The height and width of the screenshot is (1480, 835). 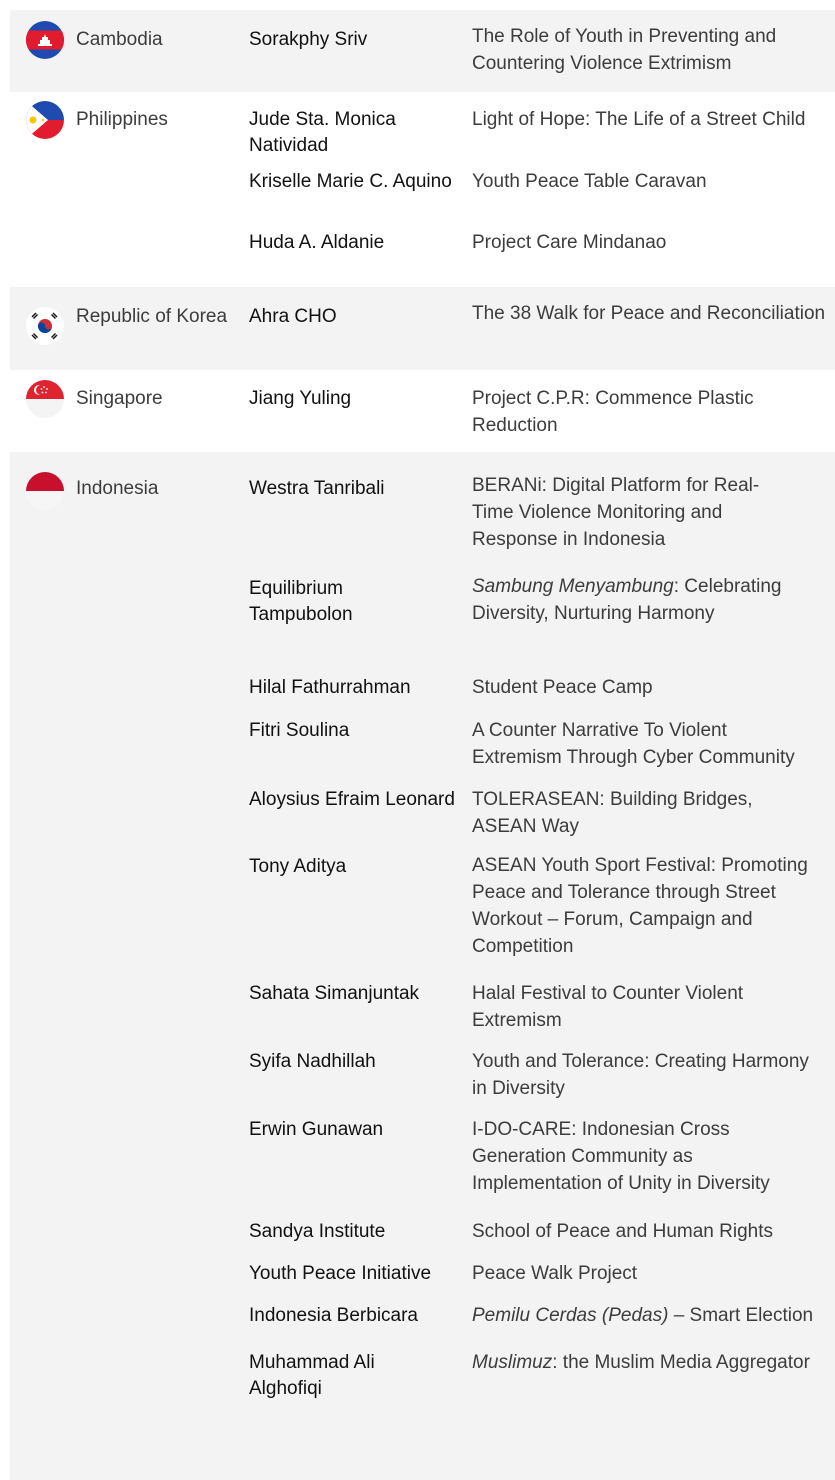 I want to click on project-title-rest: : the Muslim Media Aggregator, so click(x=681, y=1362).